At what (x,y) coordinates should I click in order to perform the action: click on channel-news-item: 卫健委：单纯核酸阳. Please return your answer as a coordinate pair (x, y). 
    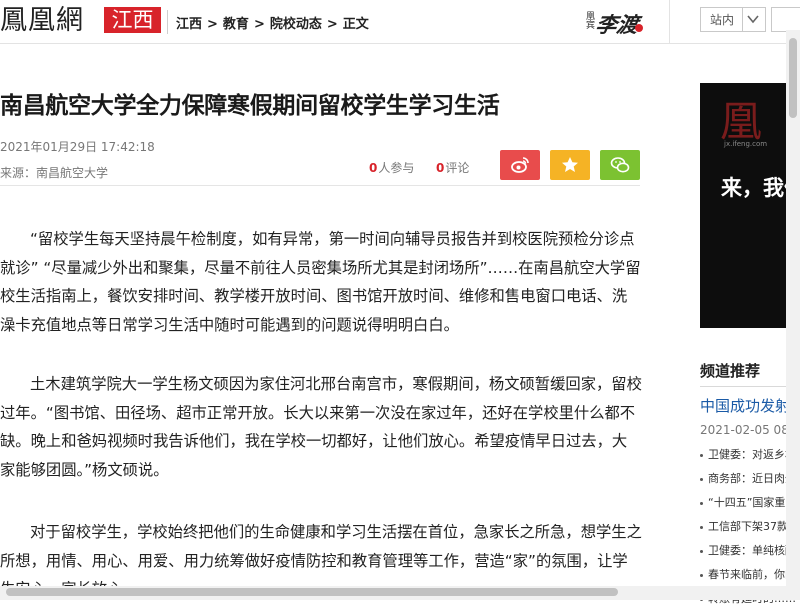
    Looking at the image, I should click on (750, 551).